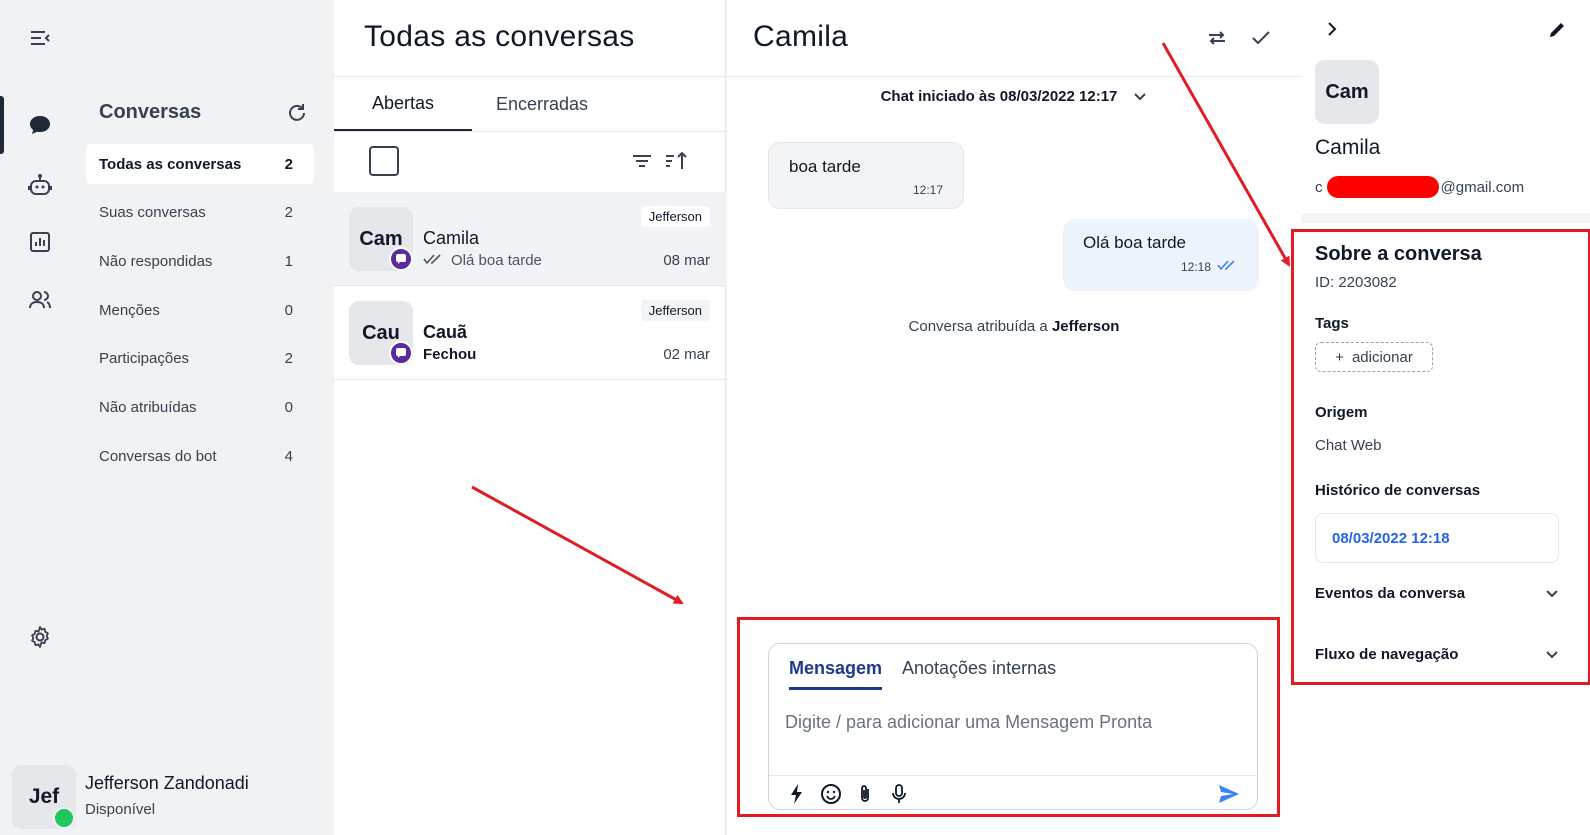 The height and width of the screenshot is (835, 1590). I want to click on edit-pencil-icon, so click(1557, 32).